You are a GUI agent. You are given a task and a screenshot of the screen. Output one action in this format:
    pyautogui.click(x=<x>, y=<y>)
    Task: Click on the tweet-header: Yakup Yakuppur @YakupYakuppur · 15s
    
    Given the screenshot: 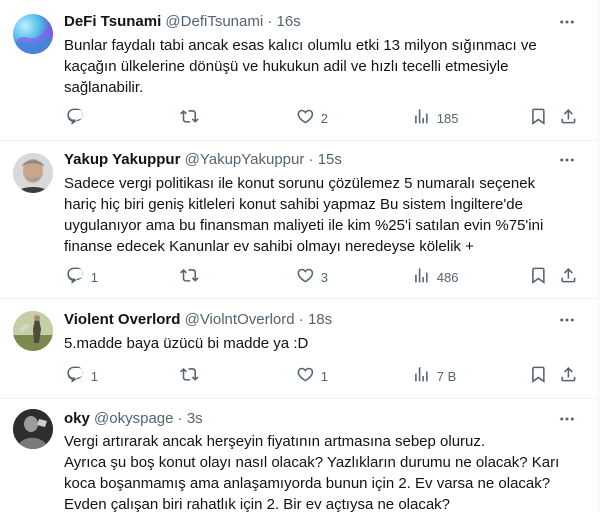 What is the action you would take?
    pyautogui.click(x=311, y=160)
    